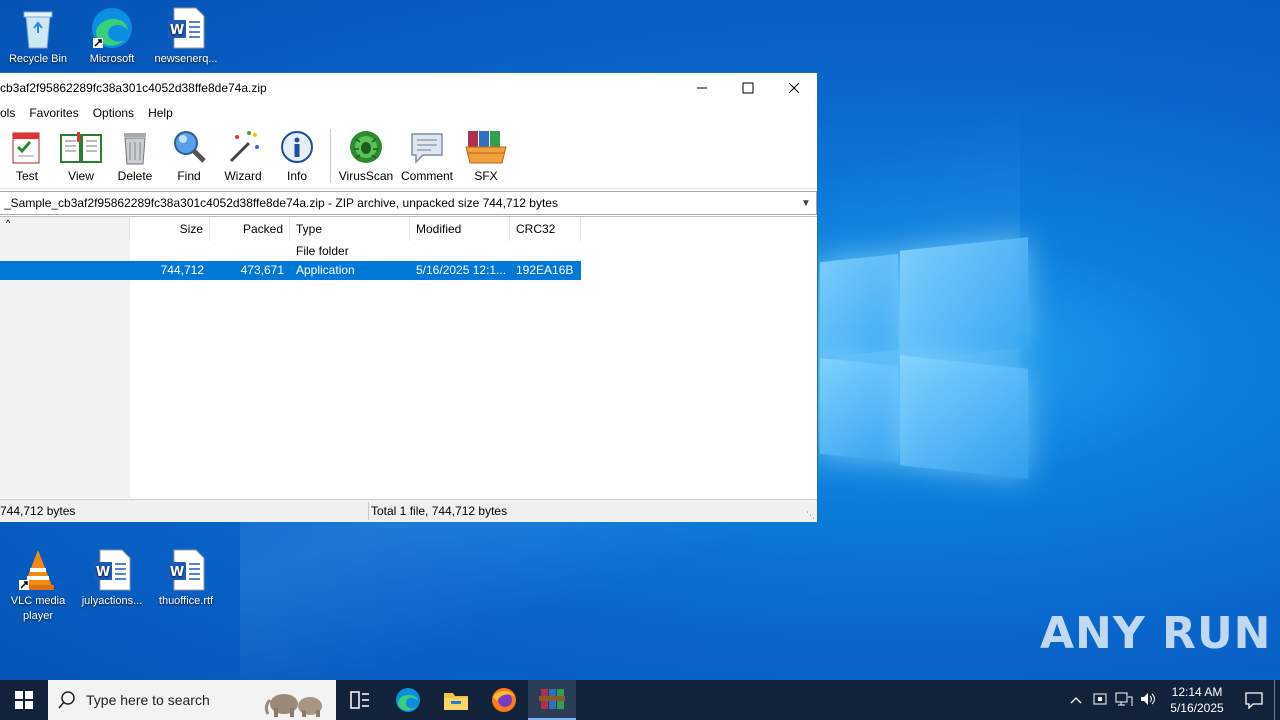  Describe the element at coordinates (545, 229) in the screenshot. I see `col-crc: CRC32` at that location.